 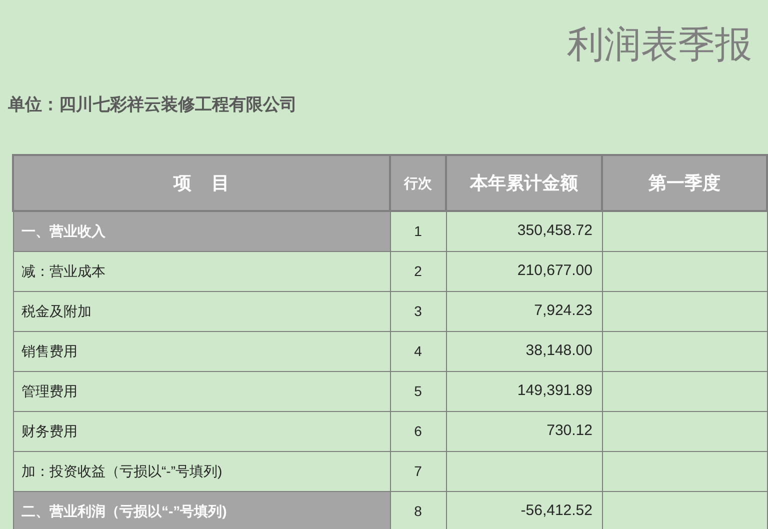 I want to click on amount-cell: 149,391.89, so click(x=524, y=391).